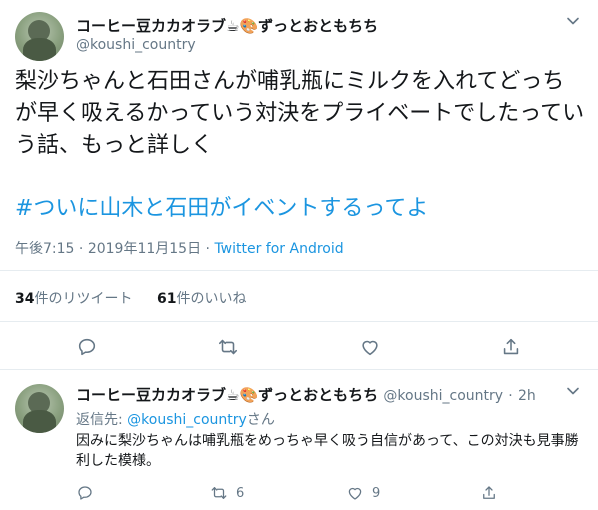  I want to click on reply-handle: @koushi_country, so click(443, 396).